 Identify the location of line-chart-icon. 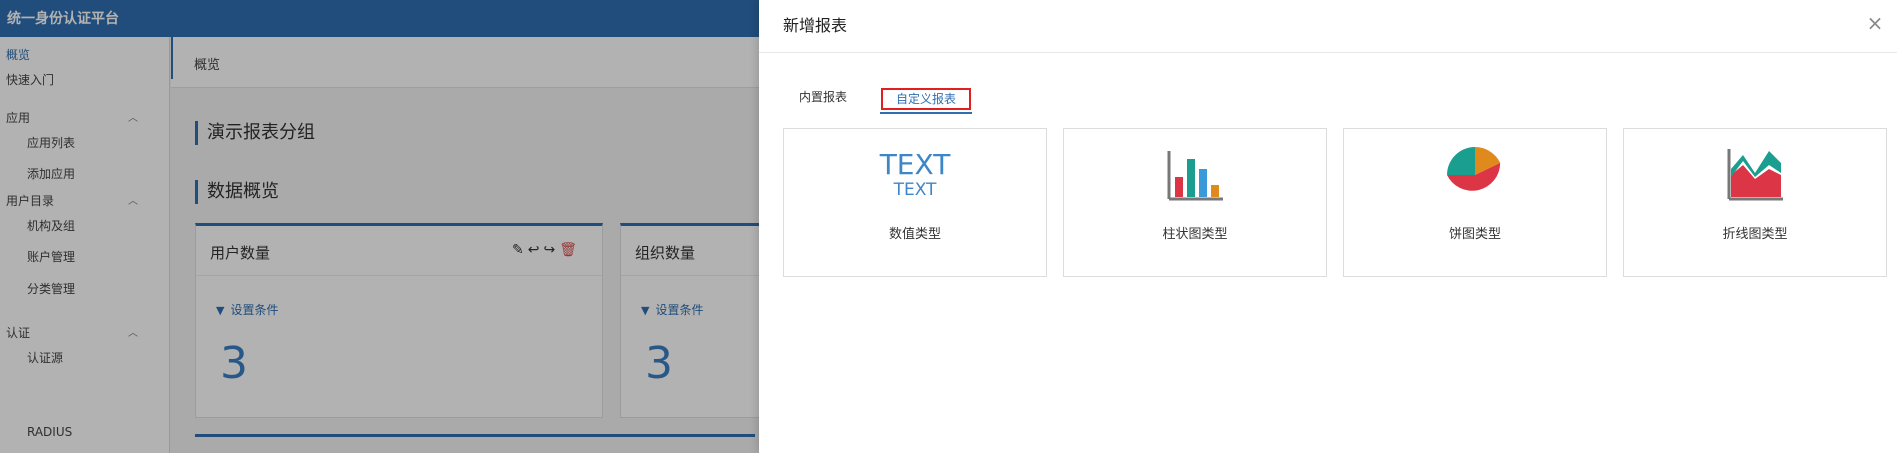
(1755, 175).